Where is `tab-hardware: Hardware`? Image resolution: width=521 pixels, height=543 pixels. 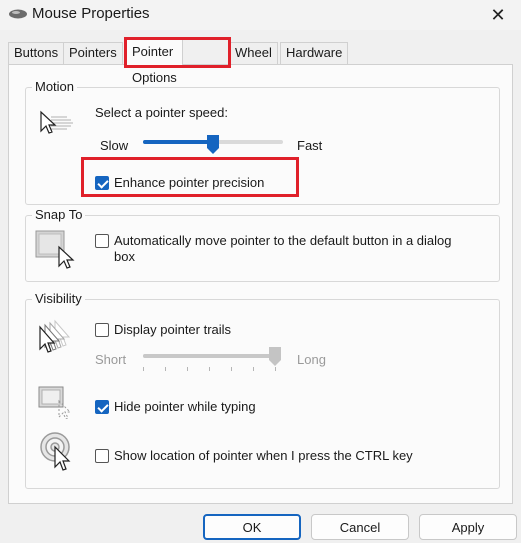 tab-hardware: Hardware is located at coordinates (314, 53).